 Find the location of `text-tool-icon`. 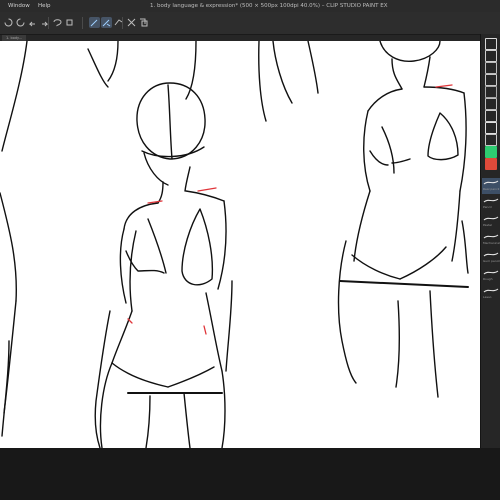

text-tool-icon is located at coordinates (491, 128).